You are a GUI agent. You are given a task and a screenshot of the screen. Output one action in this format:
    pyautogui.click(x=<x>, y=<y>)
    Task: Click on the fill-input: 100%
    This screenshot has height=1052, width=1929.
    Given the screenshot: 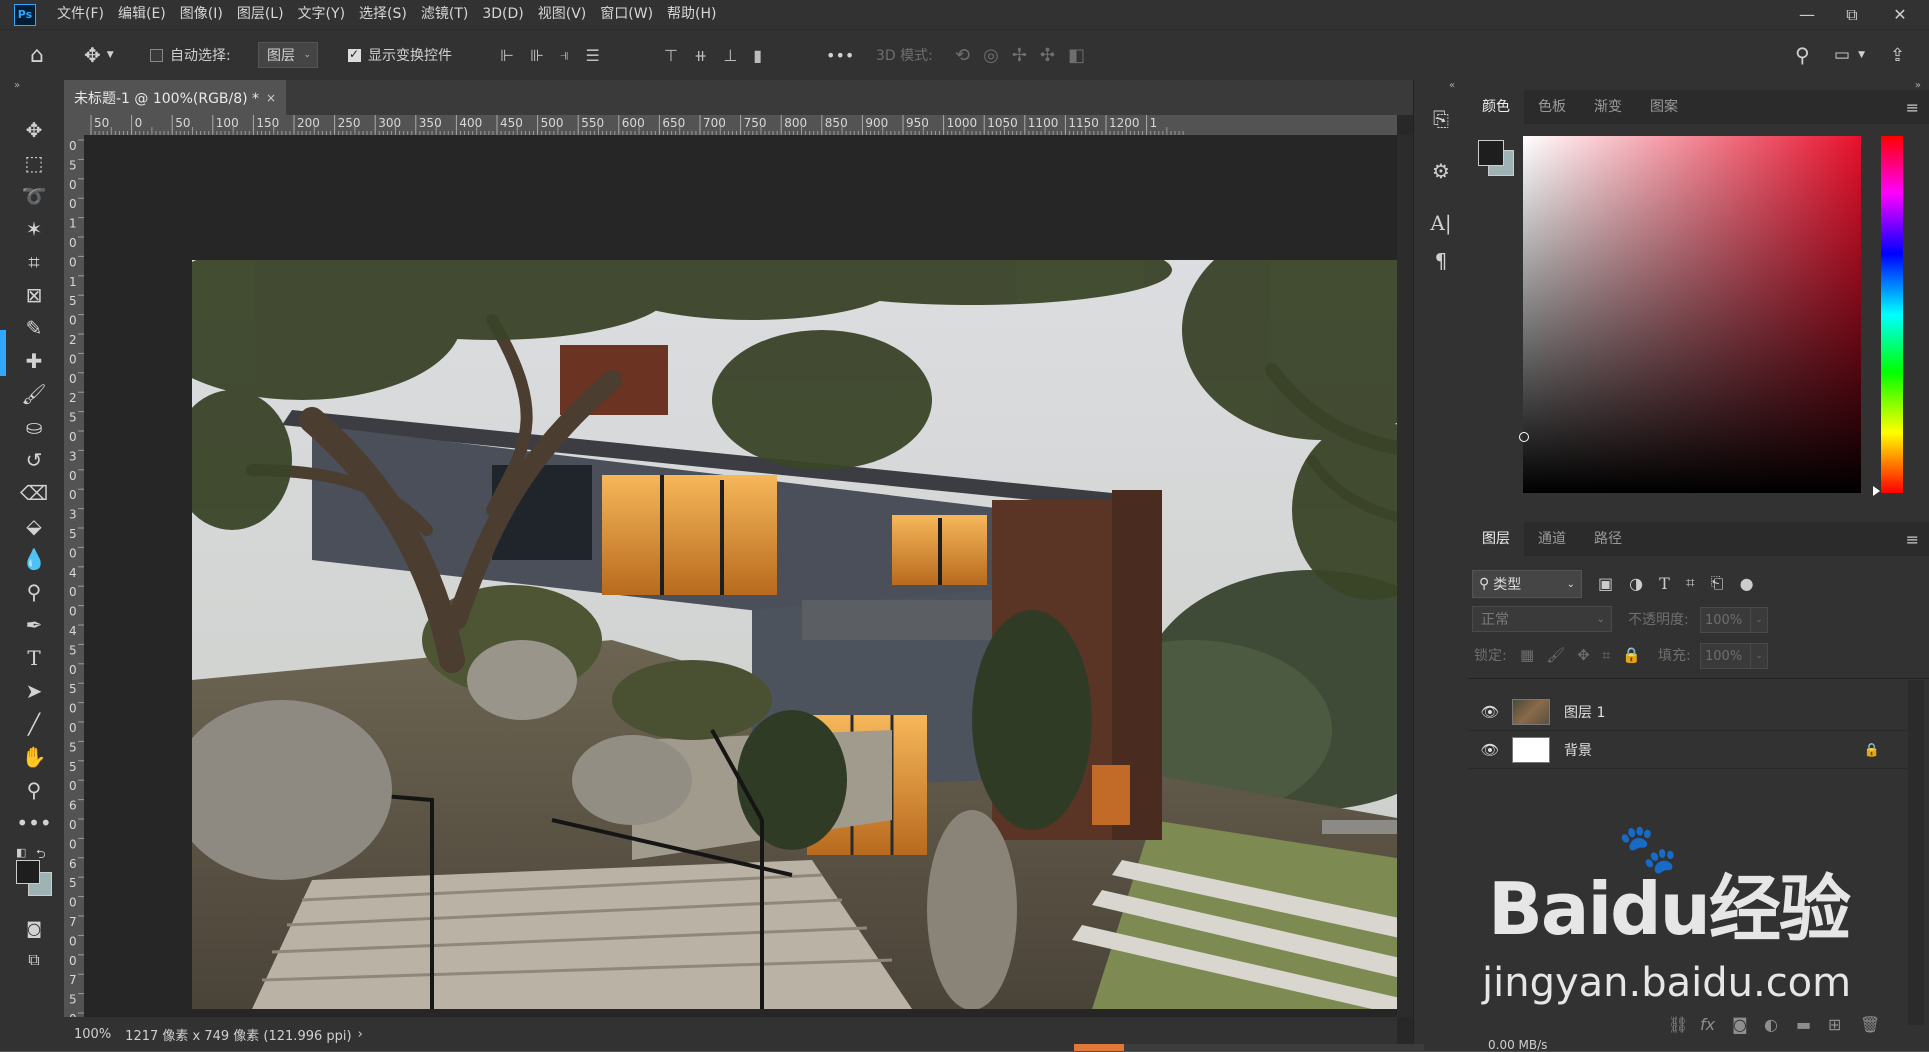 What is the action you would take?
    pyautogui.click(x=1727, y=656)
    